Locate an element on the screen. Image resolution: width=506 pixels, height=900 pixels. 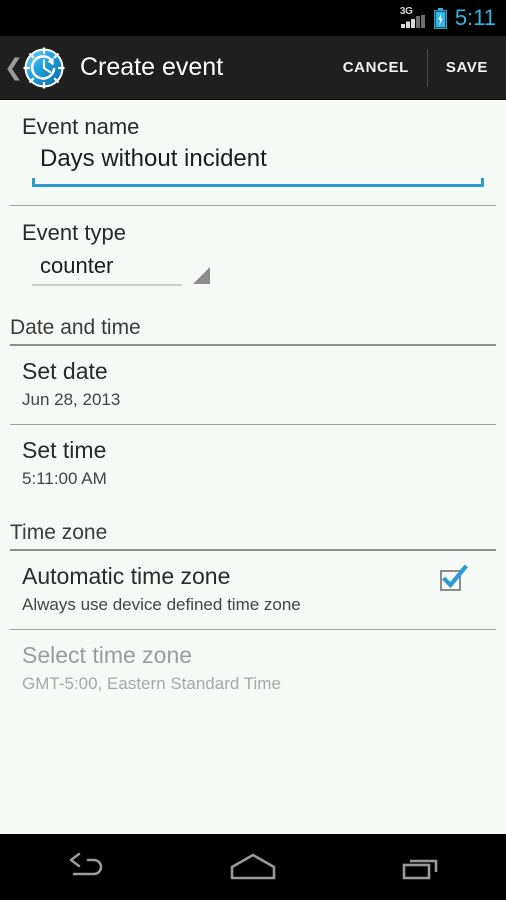
underline-line is located at coordinates (258, 185).